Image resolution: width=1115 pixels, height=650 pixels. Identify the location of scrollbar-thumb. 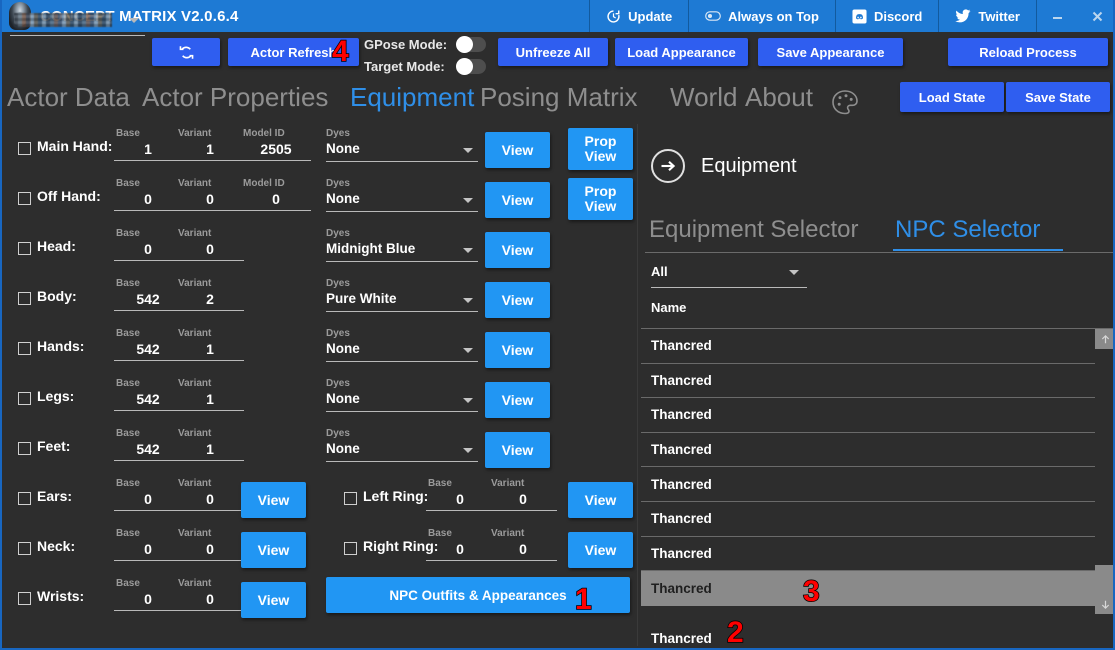
(1104, 579).